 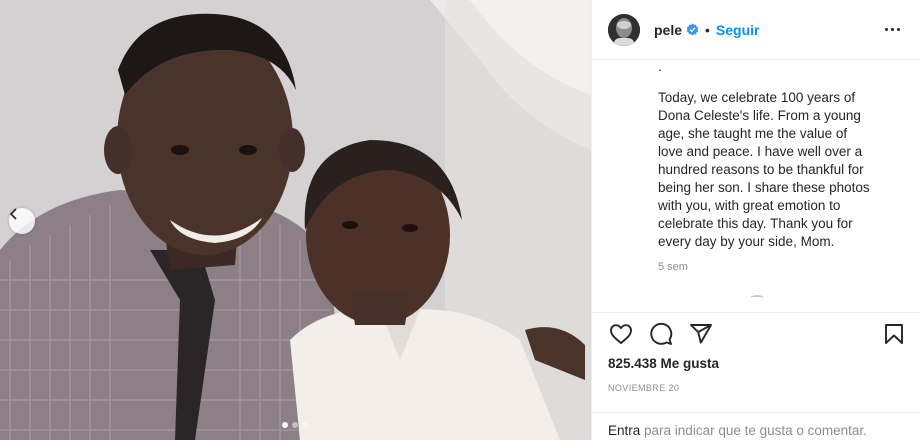 I want to click on verified-badge-icon, so click(x=692, y=29).